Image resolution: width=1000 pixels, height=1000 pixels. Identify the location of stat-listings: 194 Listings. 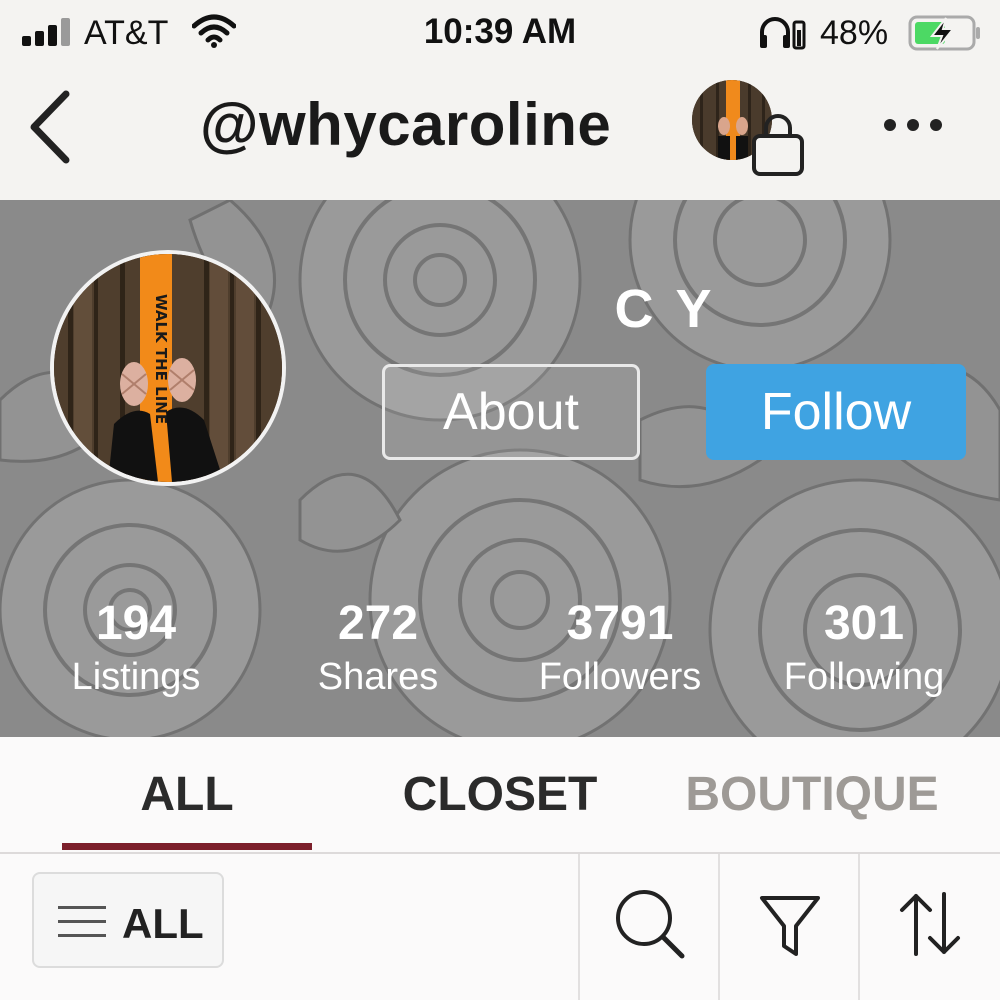
(136, 649).